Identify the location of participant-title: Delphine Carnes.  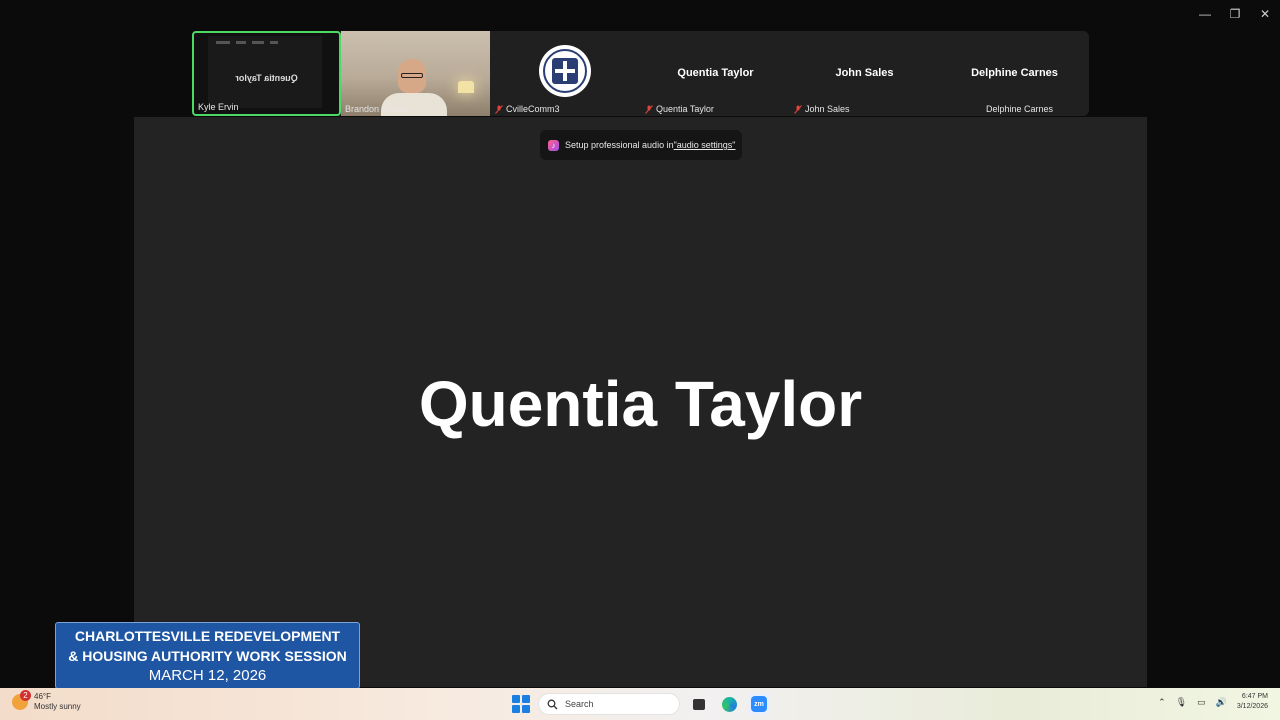
(1014, 73).